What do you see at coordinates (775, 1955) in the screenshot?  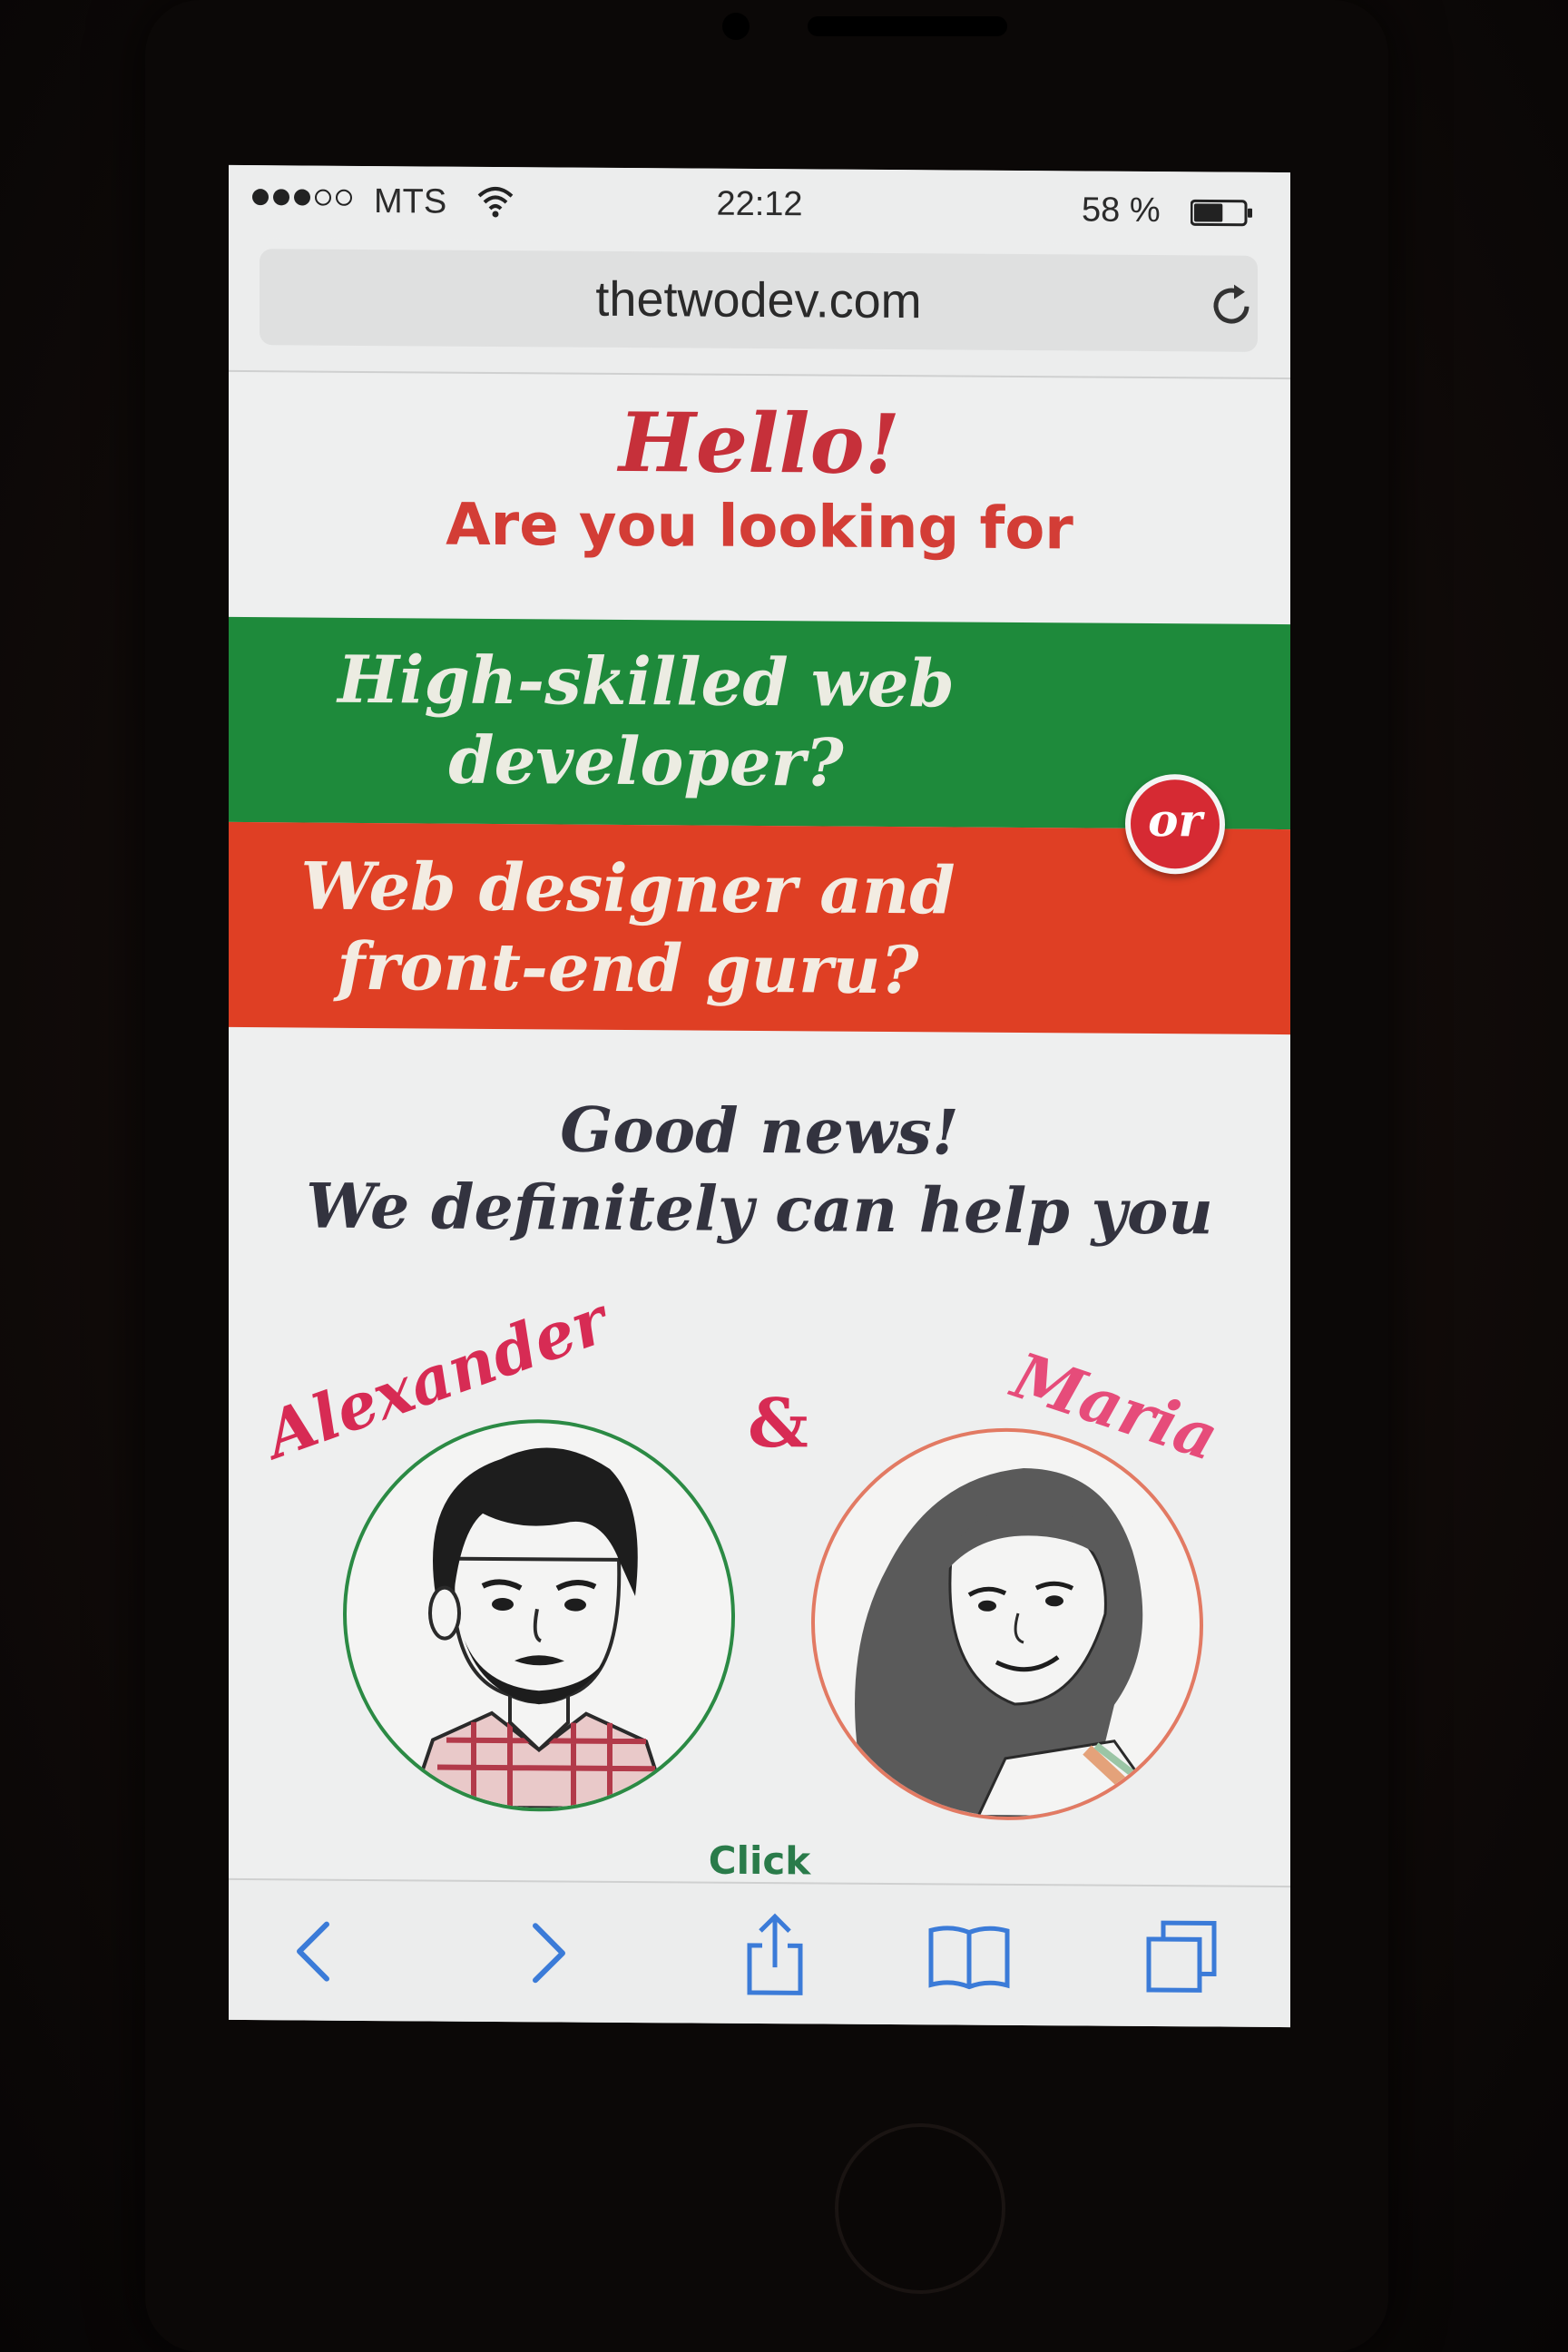 I see `share-icon` at bounding box center [775, 1955].